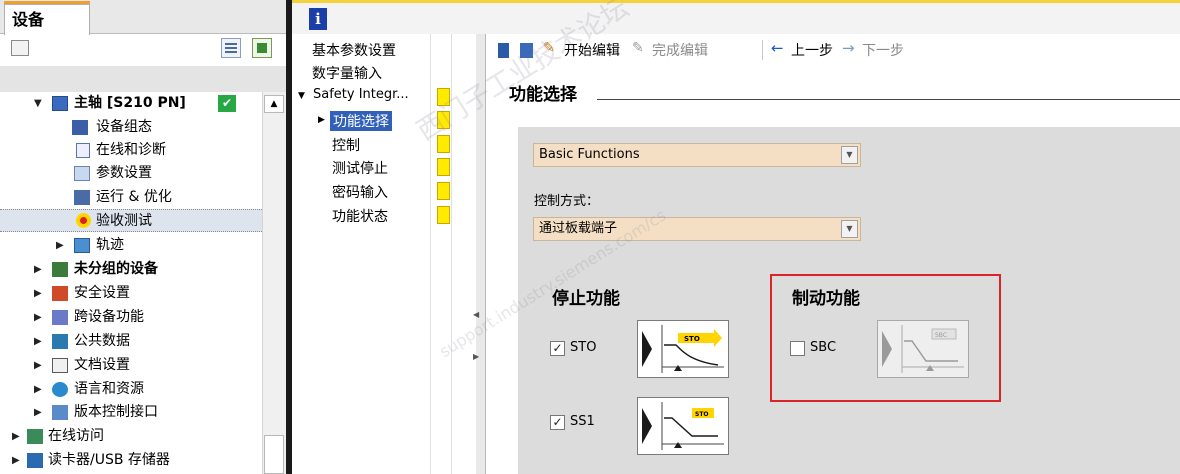  What do you see at coordinates (35, 436) in the screenshot?
I see `online-access-icon` at bounding box center [35, 436].